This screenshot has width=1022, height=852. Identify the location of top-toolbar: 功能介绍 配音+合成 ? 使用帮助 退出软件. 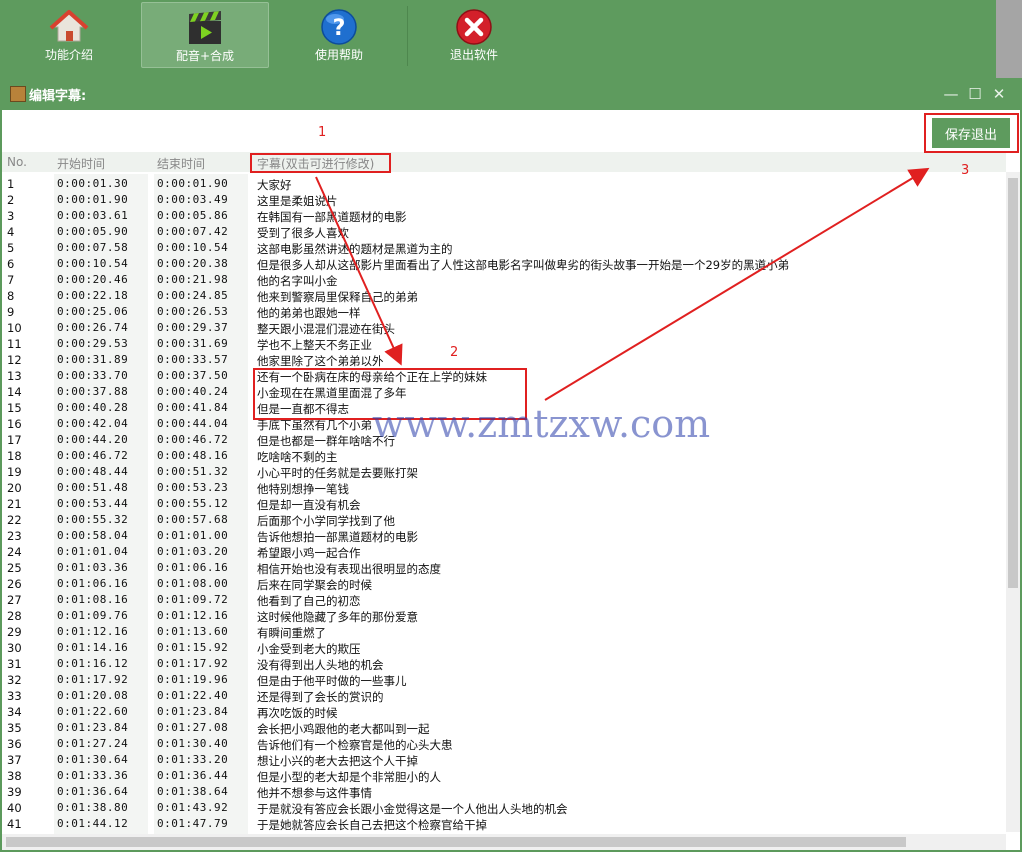
(511, 39).